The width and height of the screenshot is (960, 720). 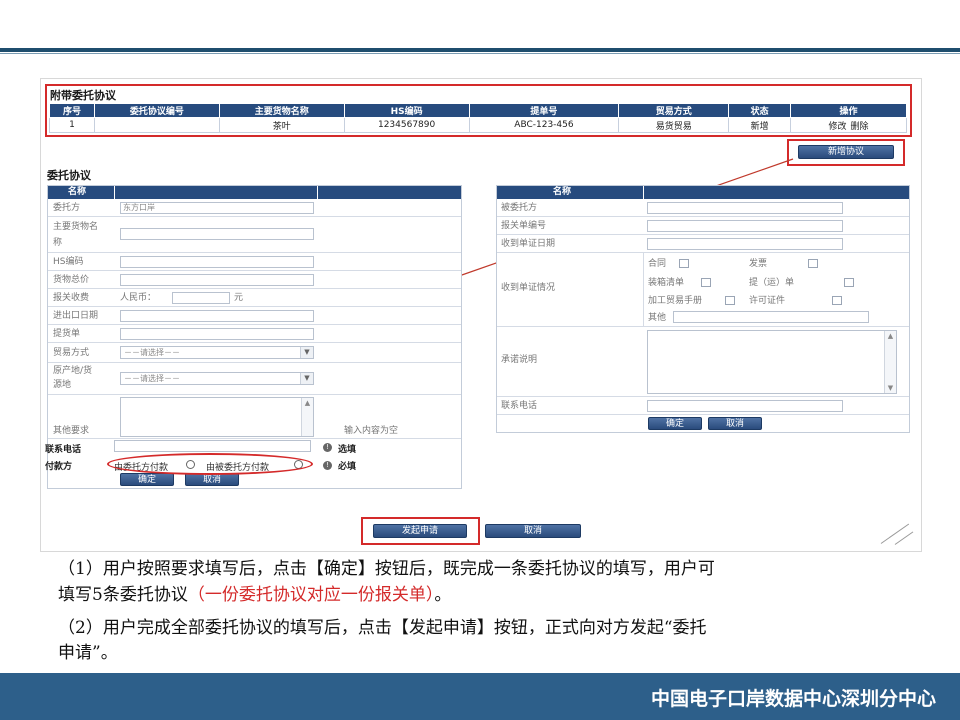 What do you see at coordinates (281, 110) in the screenshot?
I see `col-header-goods-name: 主要货物名称` at bounding box center [281, 110].